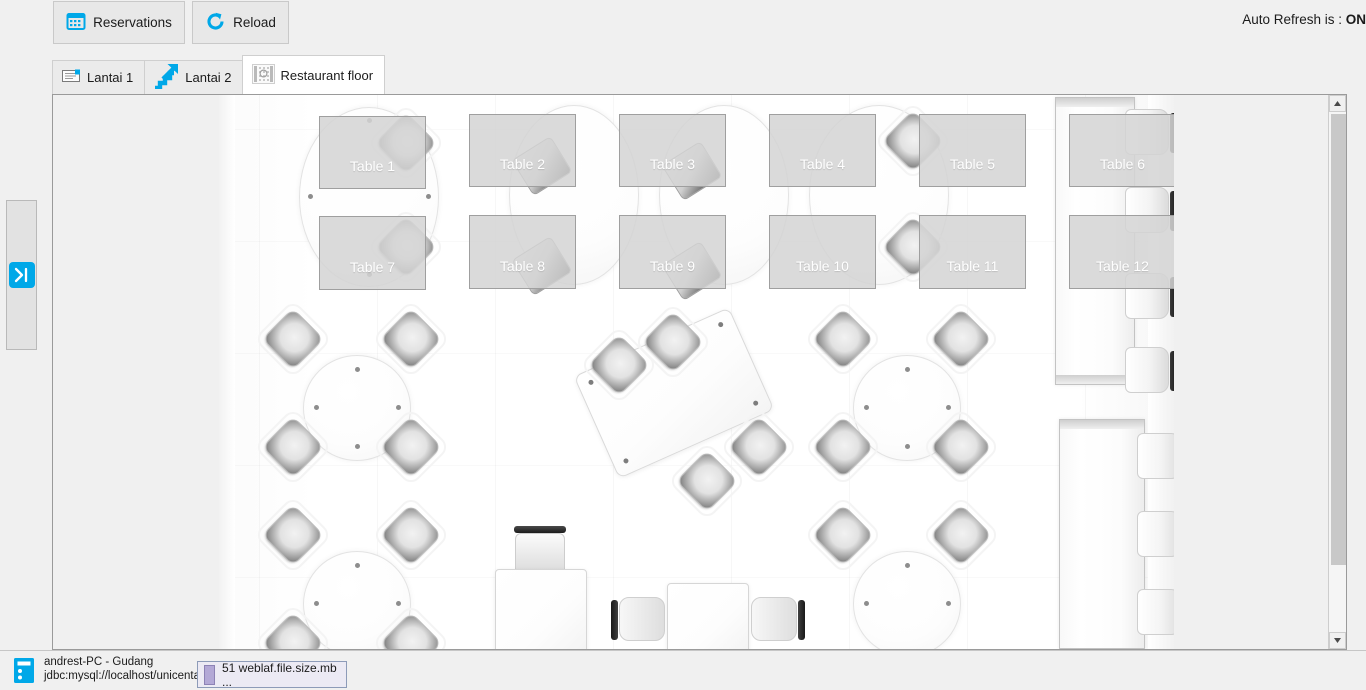  I want to click on table-box: Table 5, so click(972, 150).